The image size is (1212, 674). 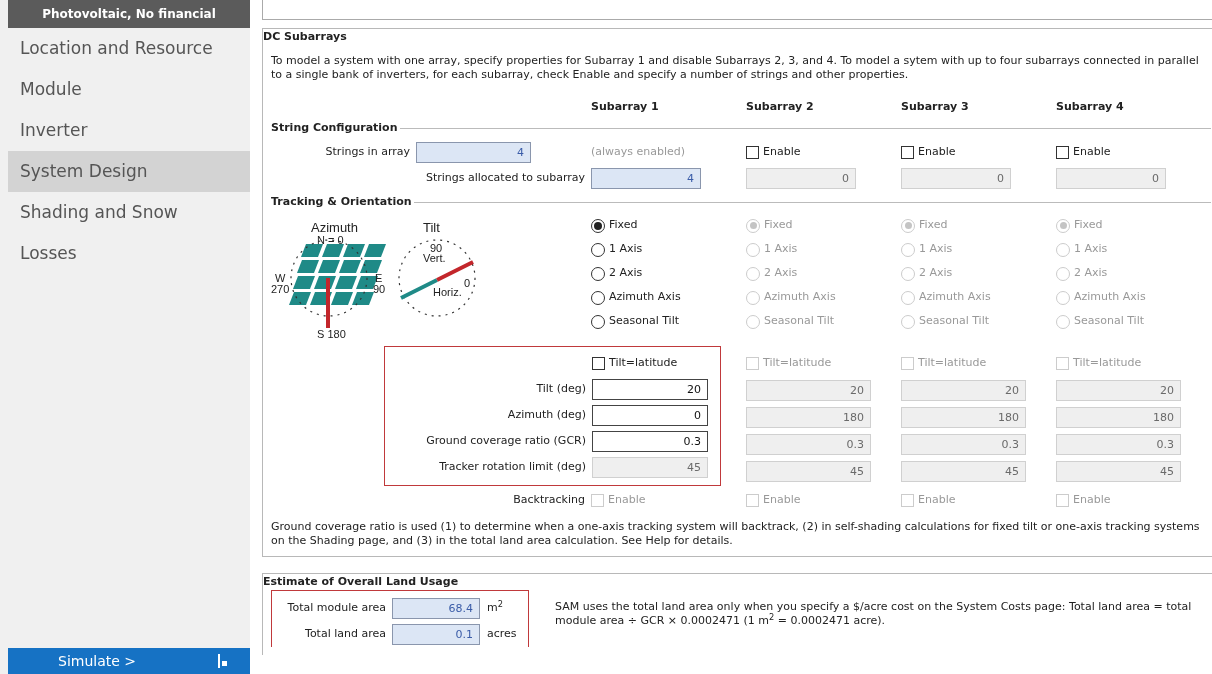 I want to click on field-label: Tilt (deg), so click(x=561, y=389).